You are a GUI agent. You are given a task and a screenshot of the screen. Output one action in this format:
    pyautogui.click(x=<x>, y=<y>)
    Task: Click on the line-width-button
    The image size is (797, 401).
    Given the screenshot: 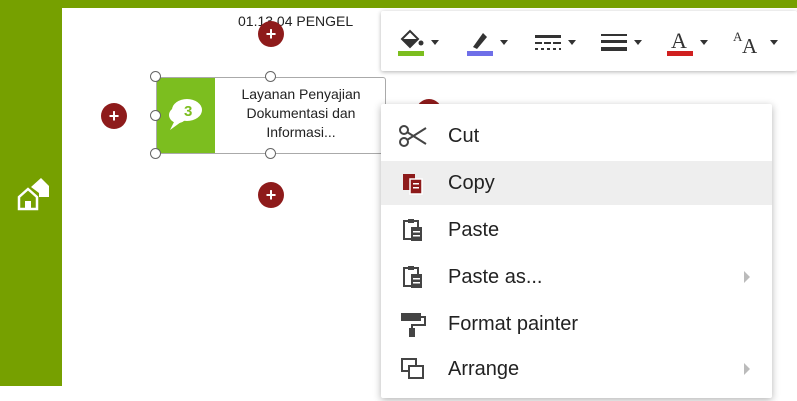 What is the action you would take?
    pyautogui.click(x=620, y=42)
    